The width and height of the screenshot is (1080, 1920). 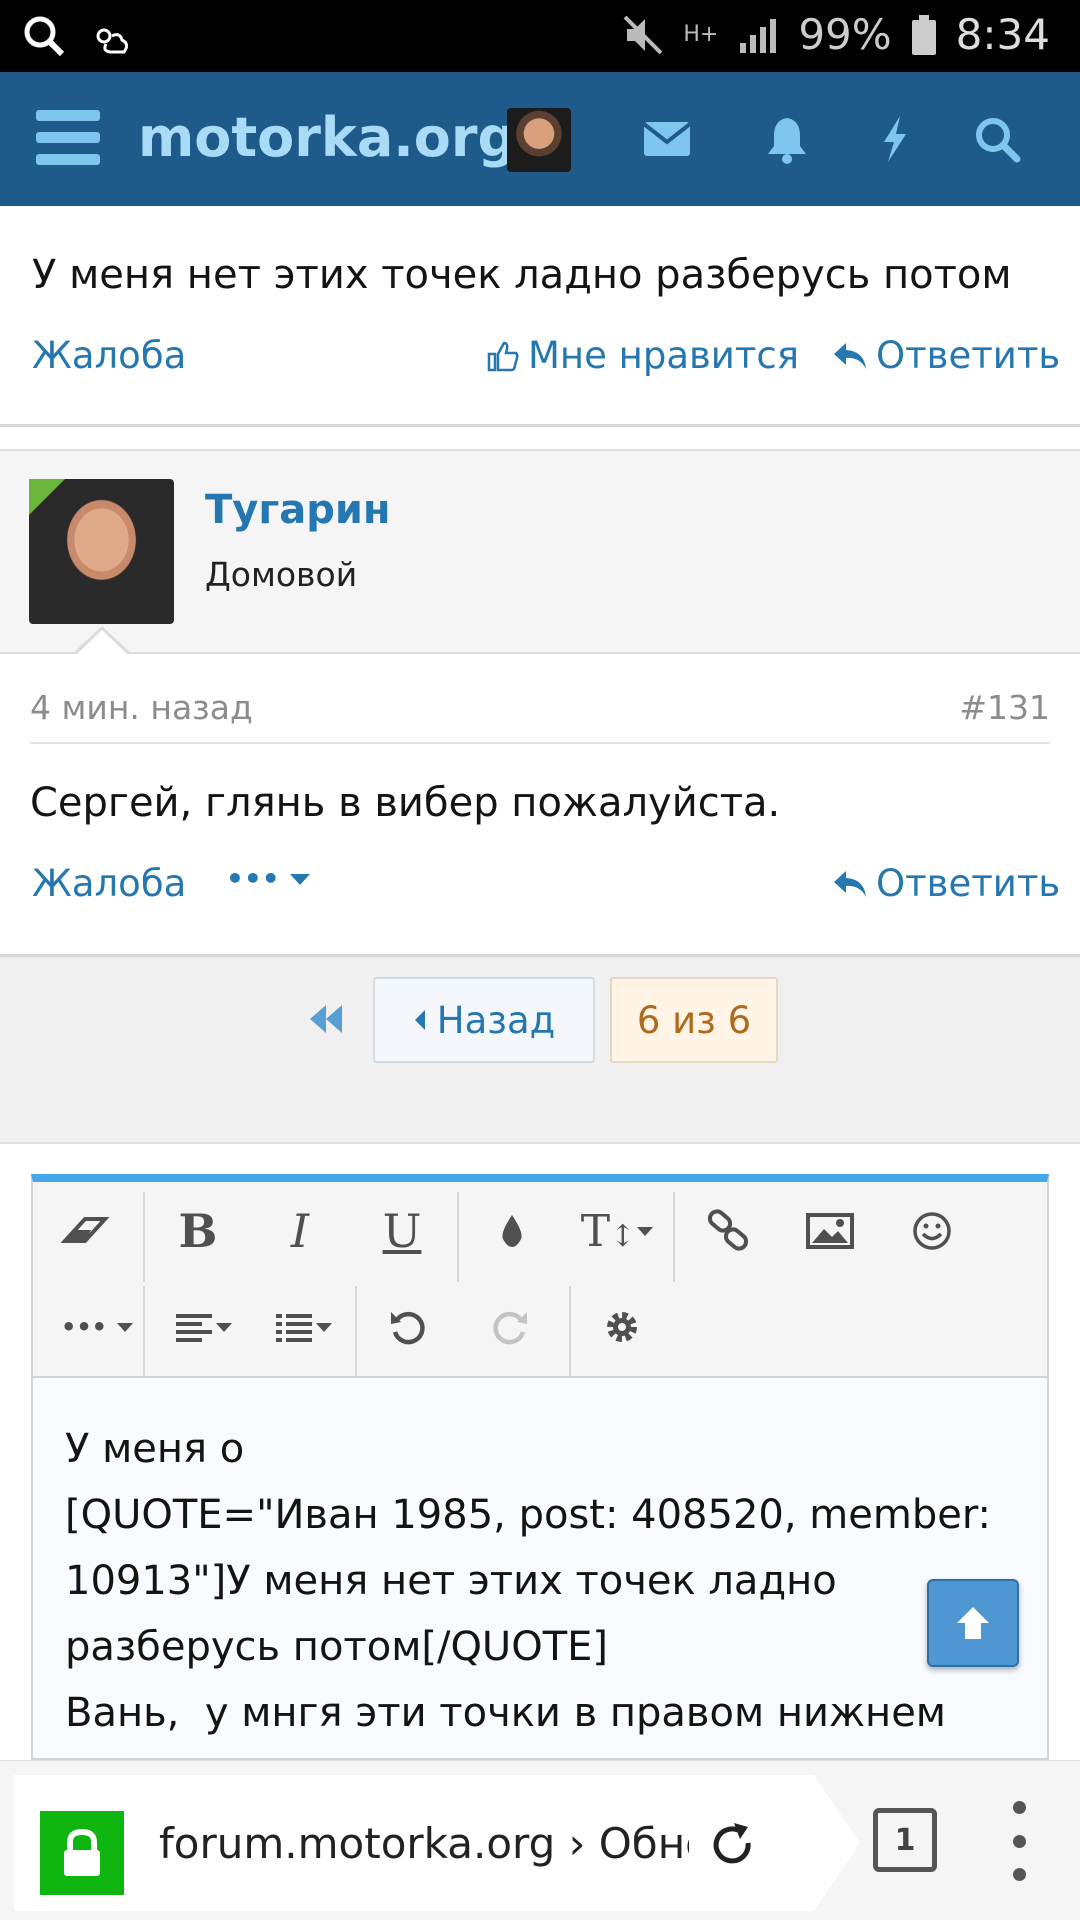 I want to click on author-pointer-fill, so click(x=102, y=643).